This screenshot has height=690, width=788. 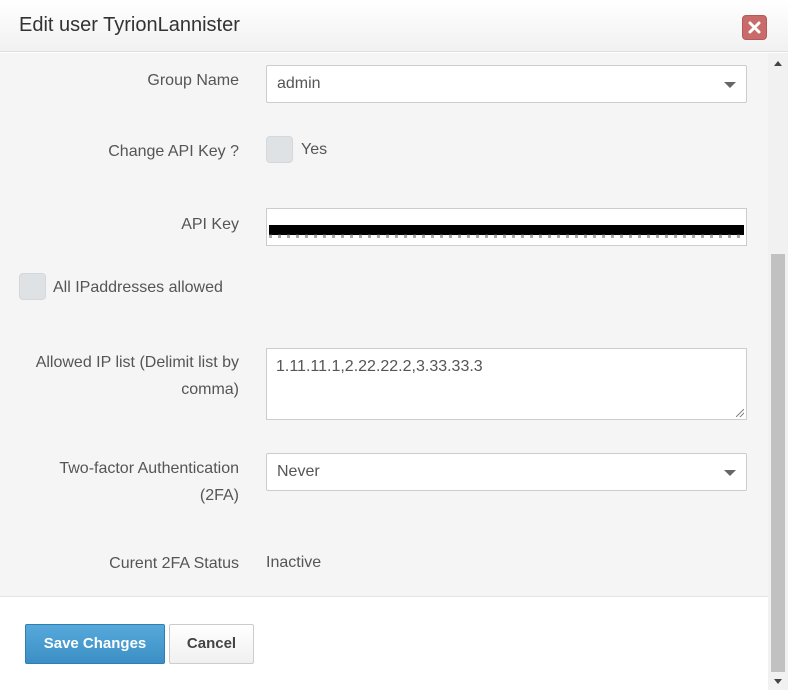 What do you see at coordinates (314, 149) in the screenshot?
I see `change-api-key-yes-label: Yes` at bounding box center [314, 149].